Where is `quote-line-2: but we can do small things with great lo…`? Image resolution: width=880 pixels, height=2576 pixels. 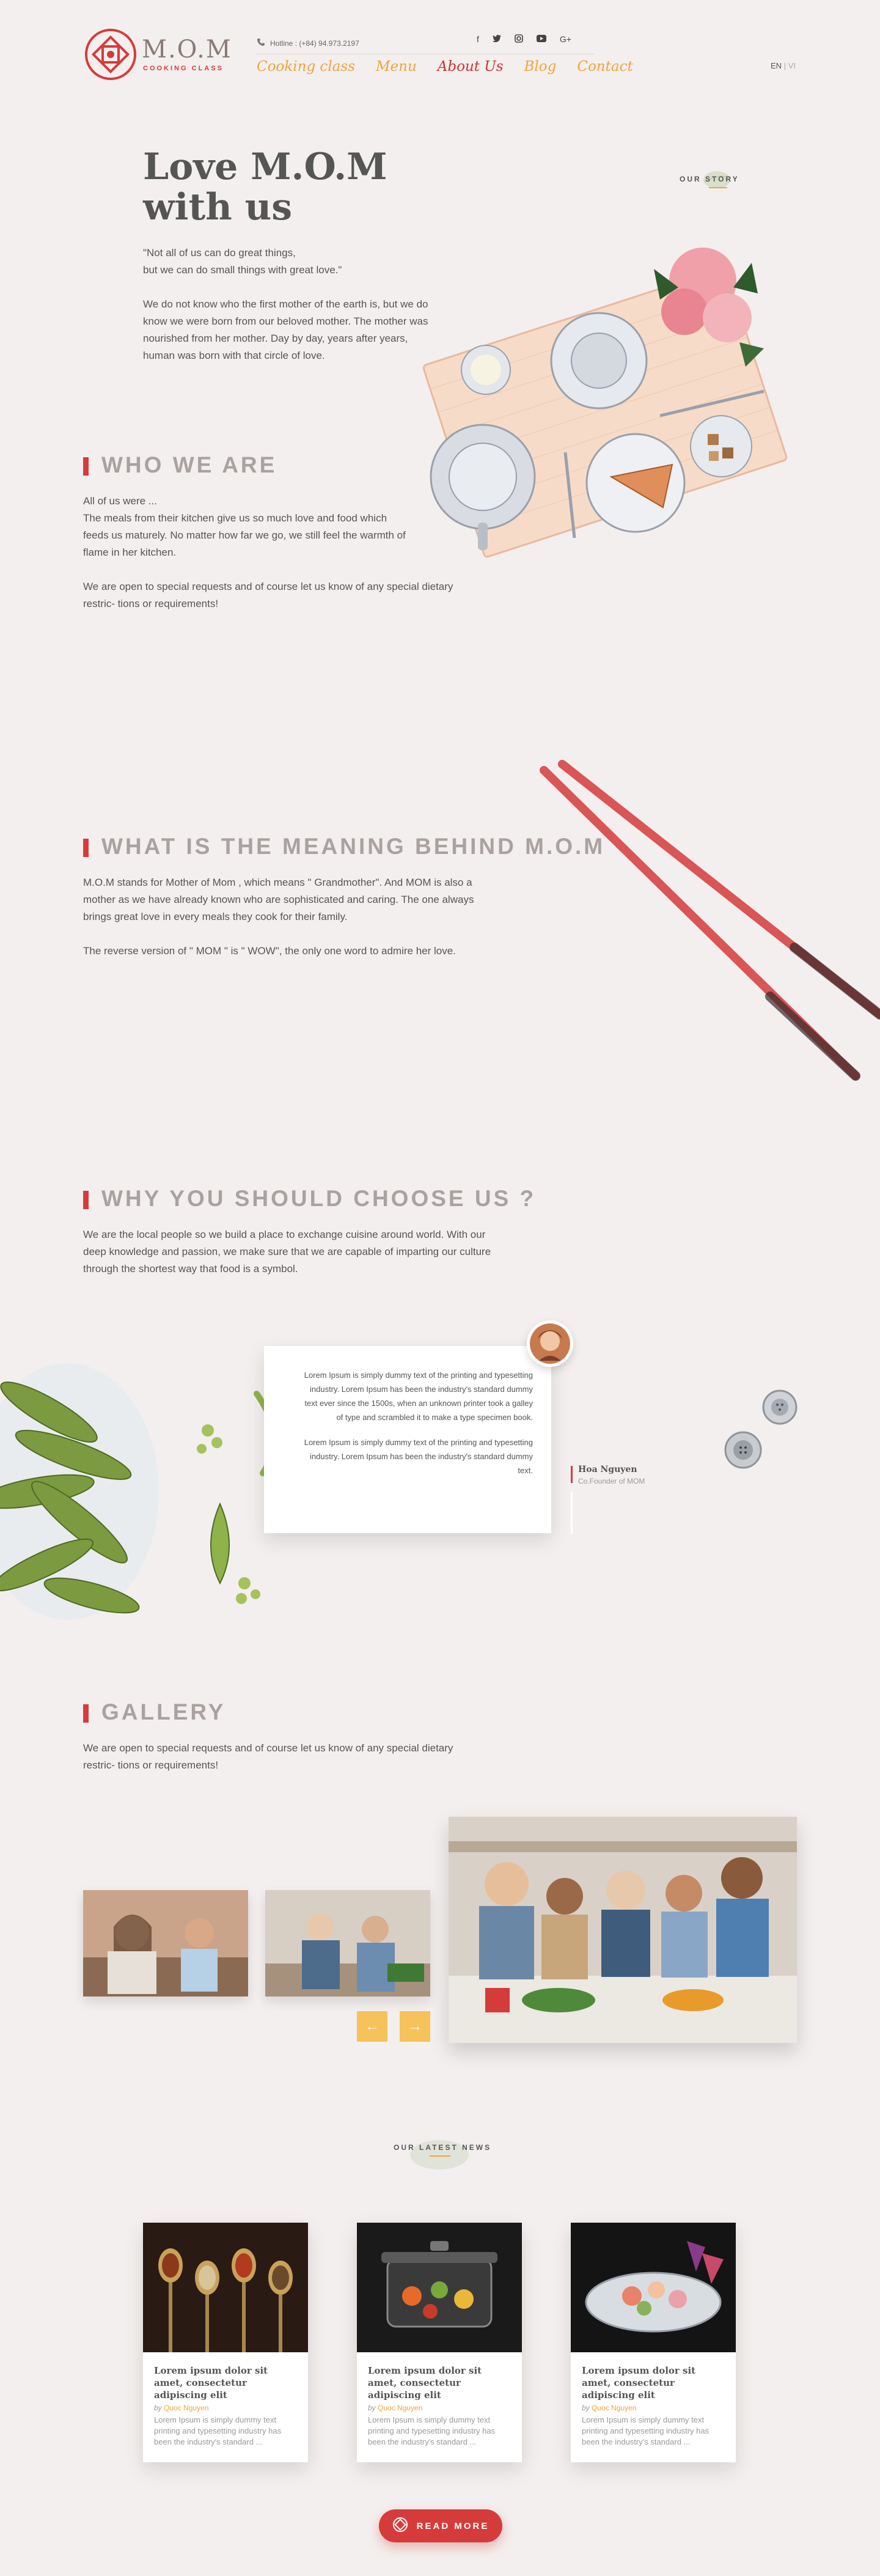 quote-line-2: but we can do small things with great lo… is located at coordinates (243, 270).